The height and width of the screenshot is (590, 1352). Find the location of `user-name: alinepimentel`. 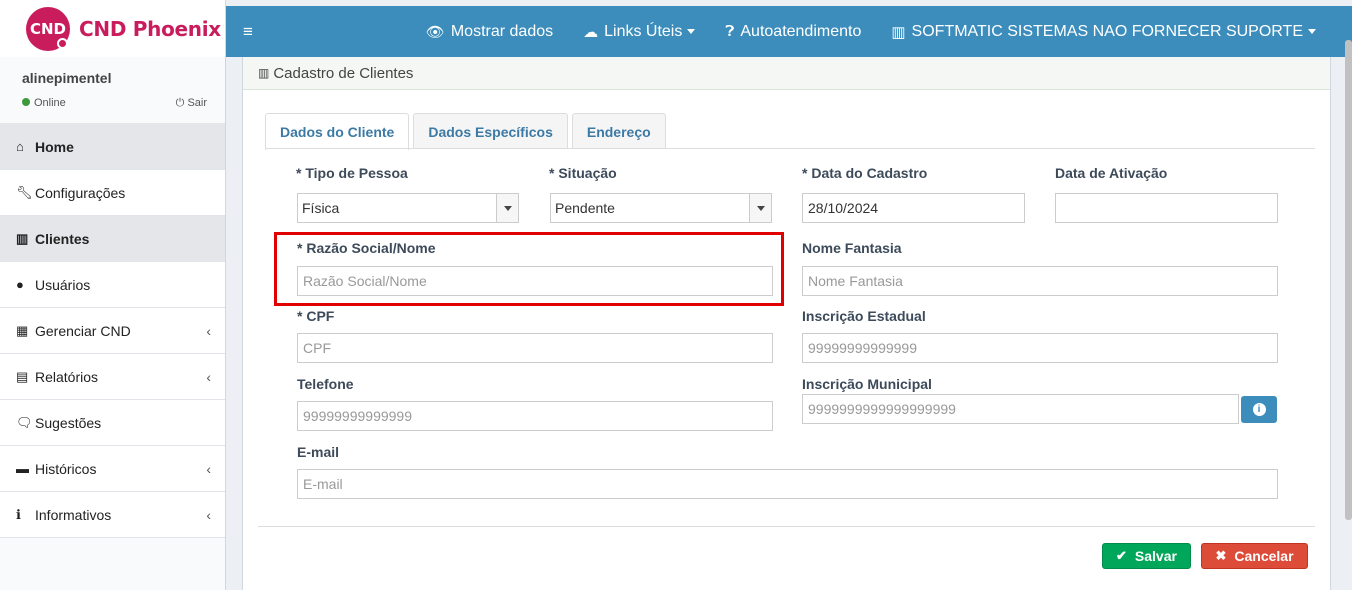

user-name: alinepimentel is located at coordinates (67, 78).